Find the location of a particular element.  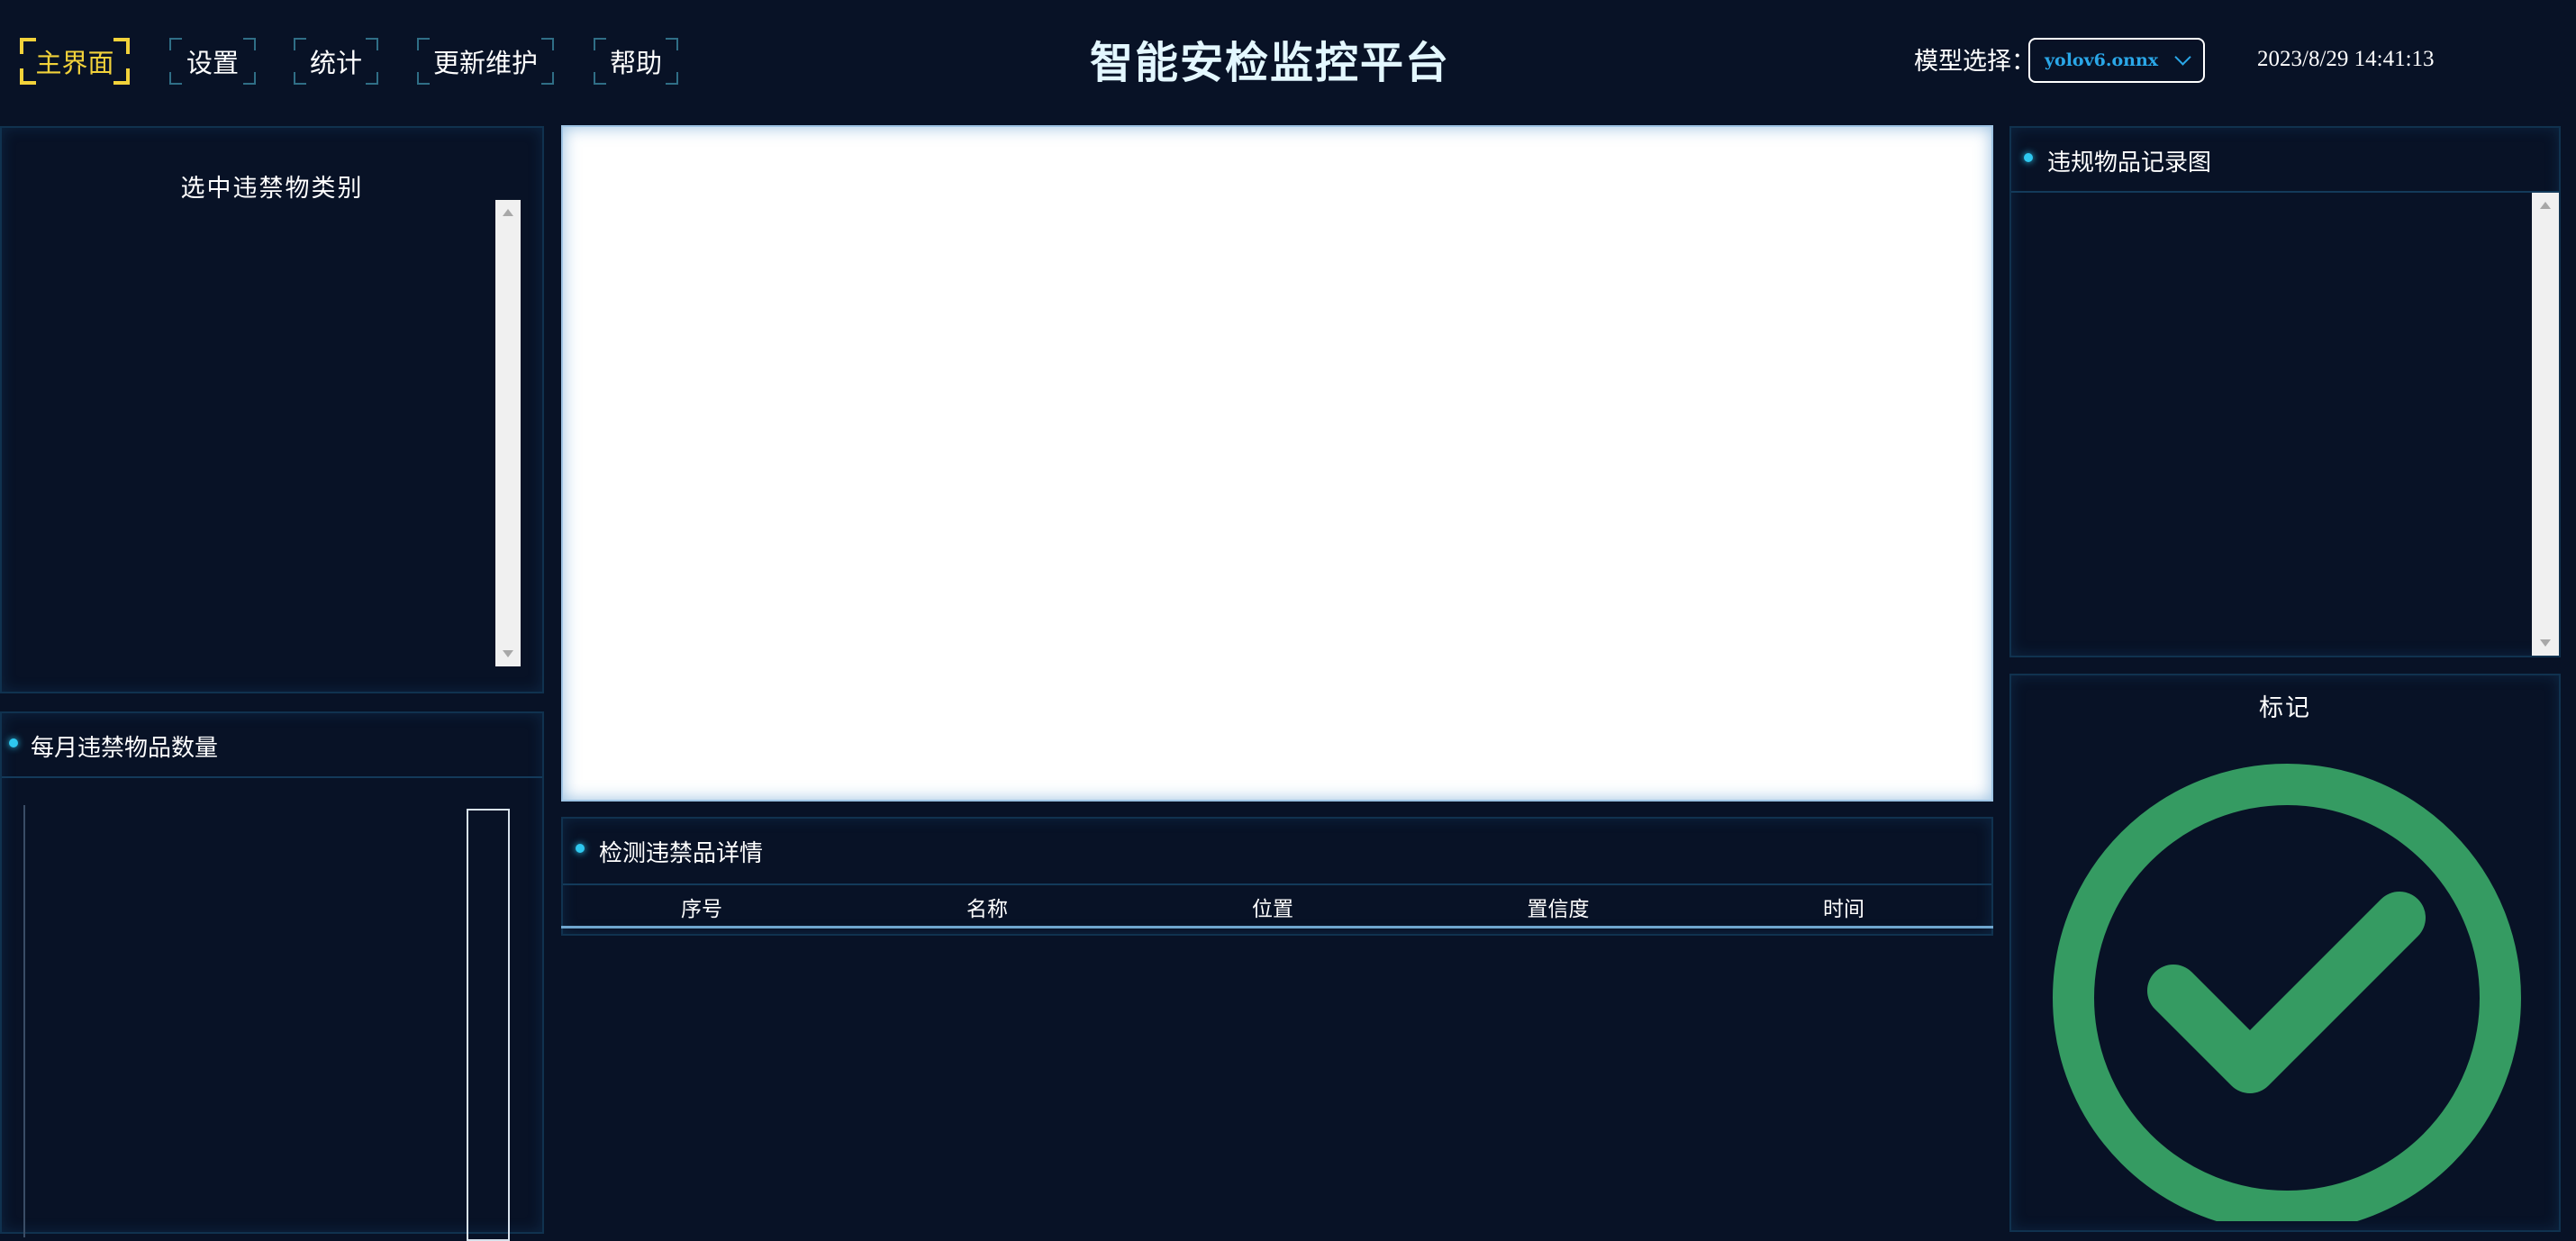

column-header-position: 位置 is located at coordinates (1272, 910).